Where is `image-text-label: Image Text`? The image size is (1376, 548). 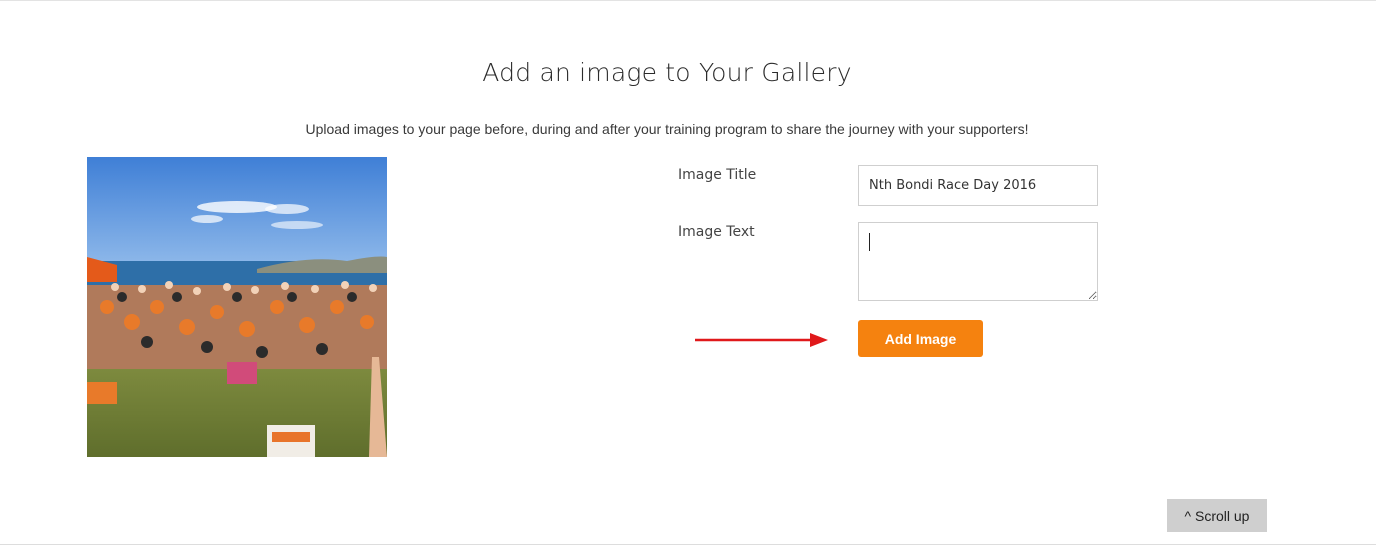 image-text-label: Image Text is located at coordinates (716, 232).